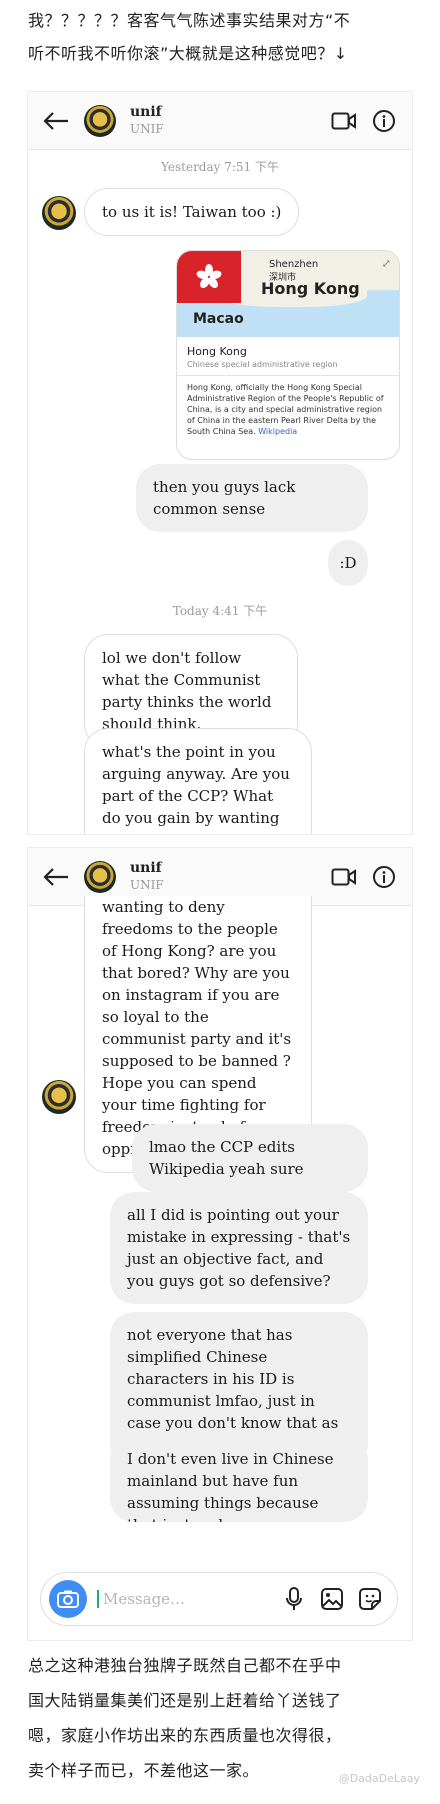  I want to click on camera-icon, so click(68, 1599).